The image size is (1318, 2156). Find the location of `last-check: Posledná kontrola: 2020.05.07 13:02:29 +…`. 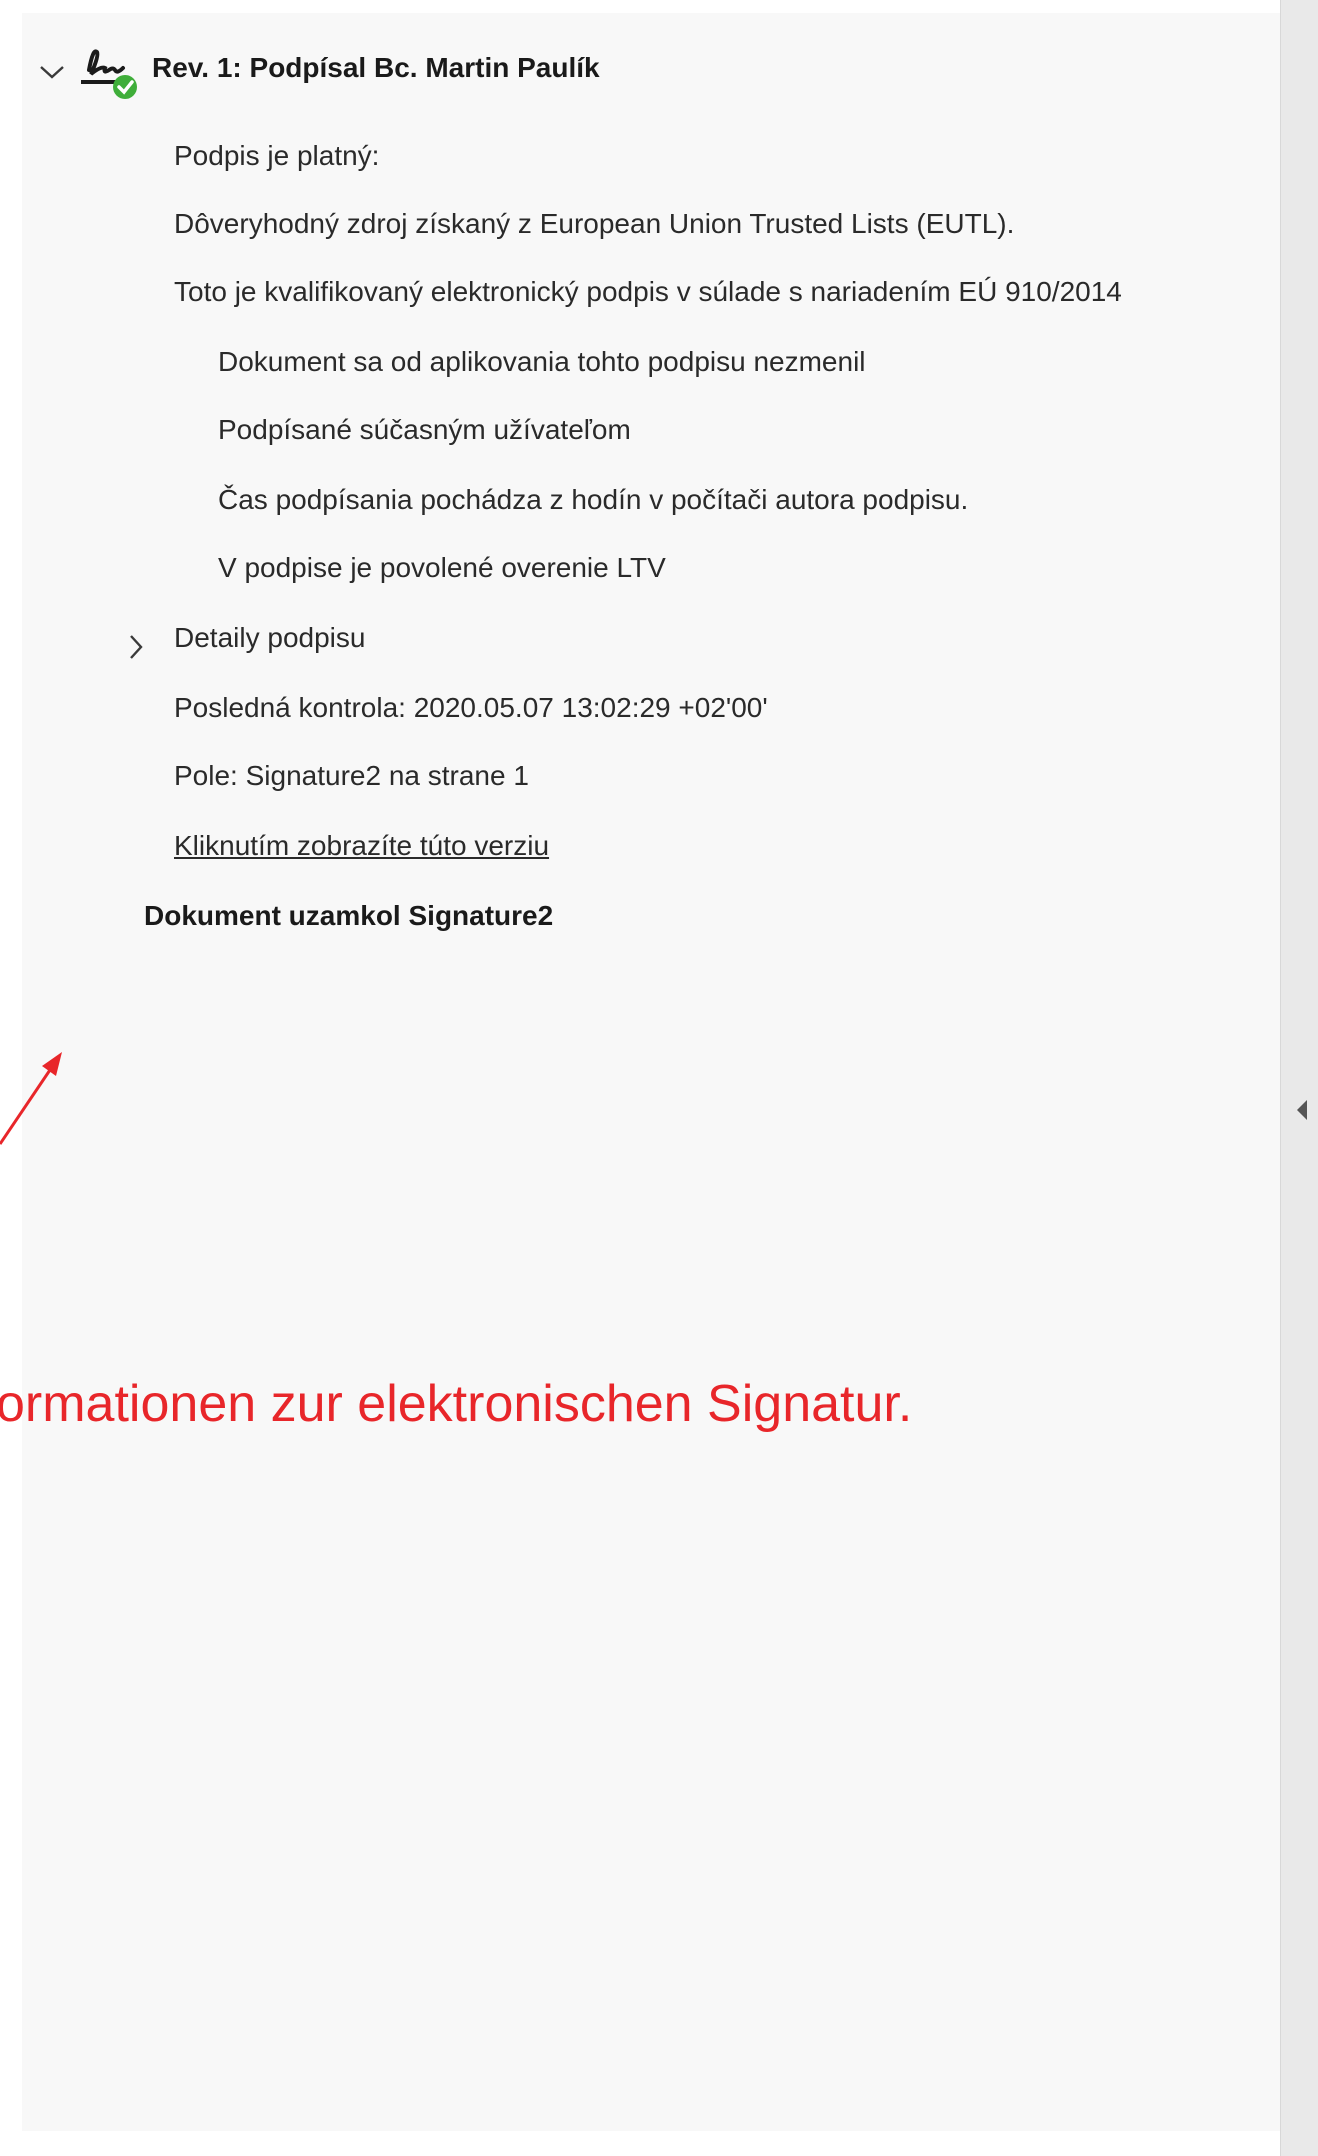

last-check: Posledná kontrola: 2020.05.07 13:02:29 +… is located at coordinates (471, 707).